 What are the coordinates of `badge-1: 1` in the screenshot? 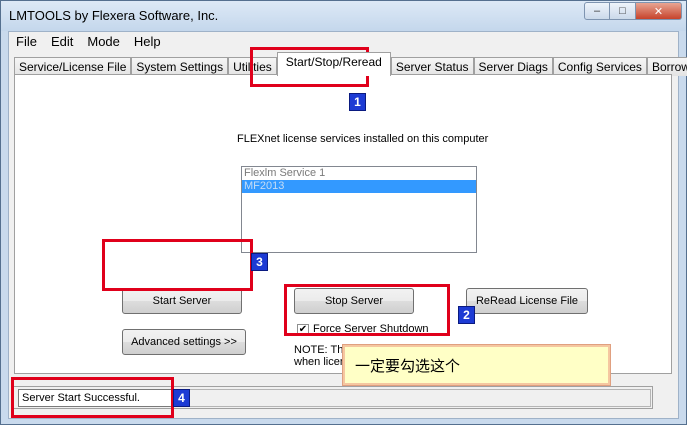 It's located at (357, 102).